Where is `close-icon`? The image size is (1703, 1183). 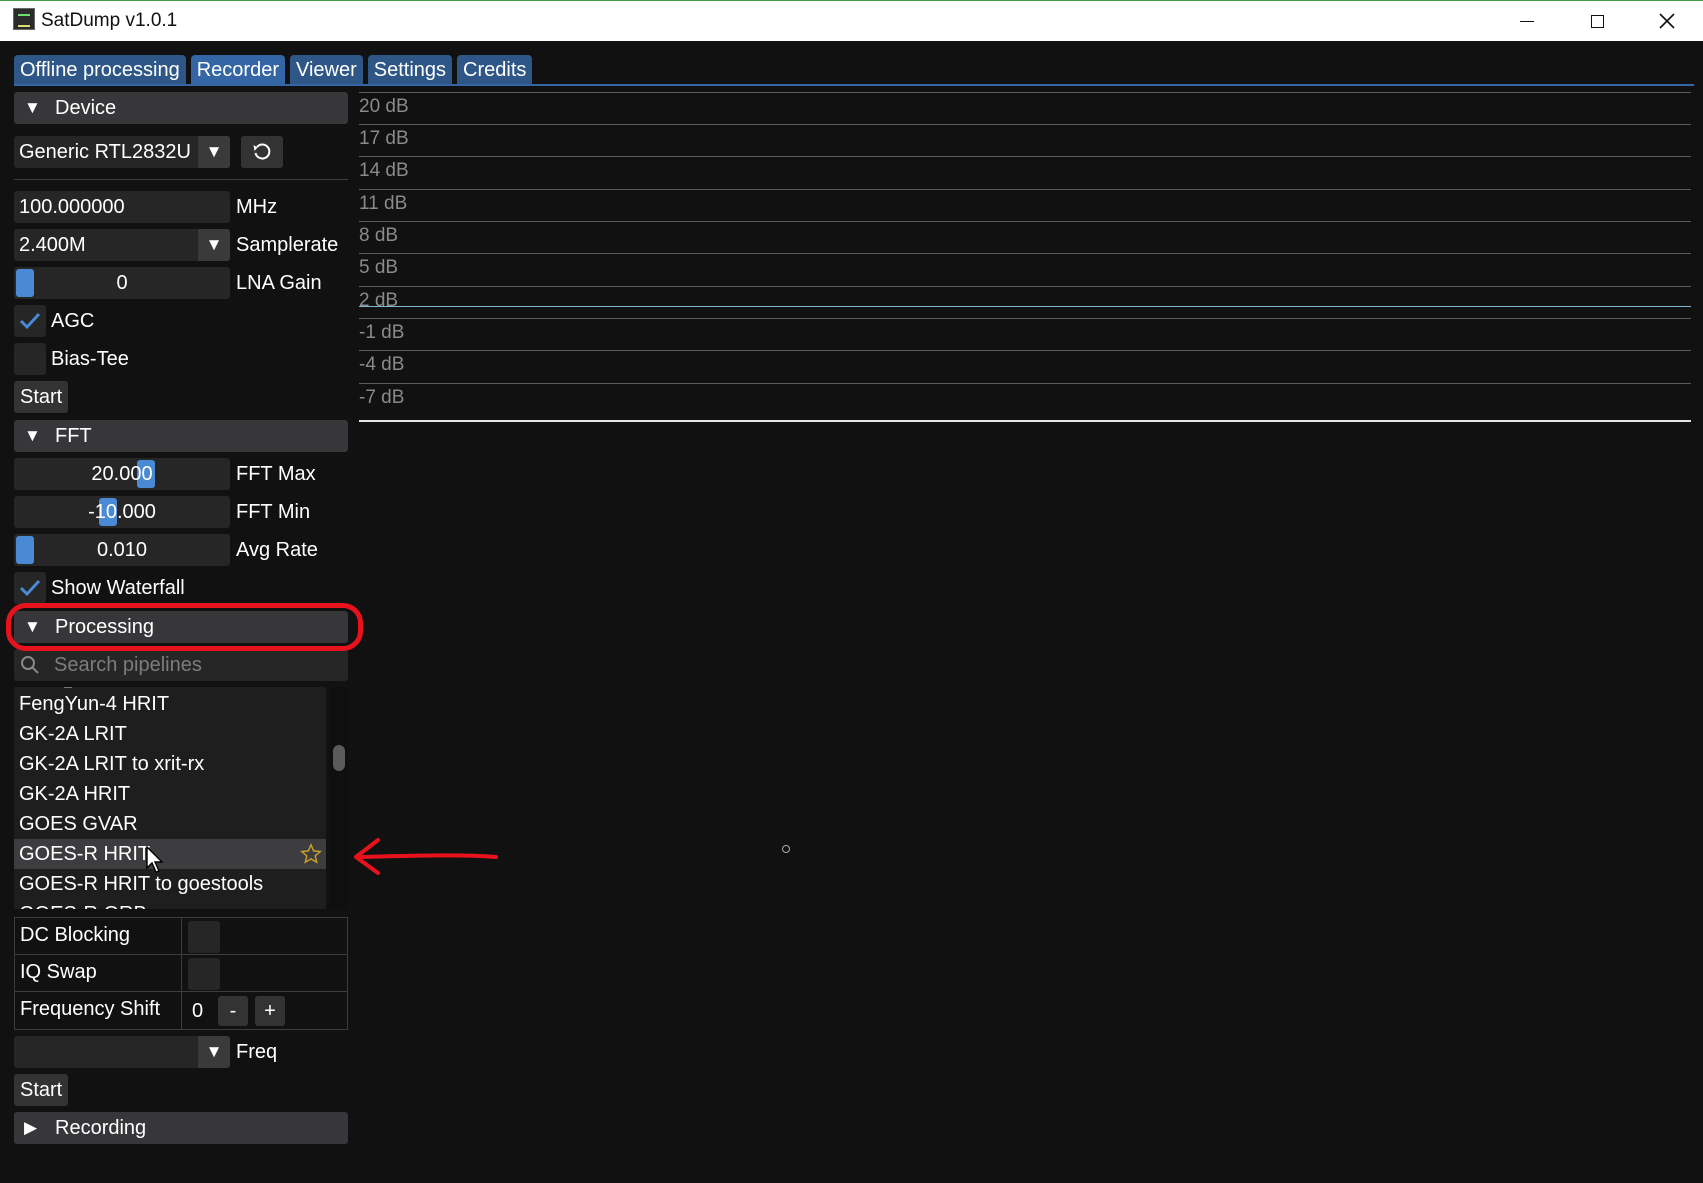
close-icon is located at coordinates (1667, 21).